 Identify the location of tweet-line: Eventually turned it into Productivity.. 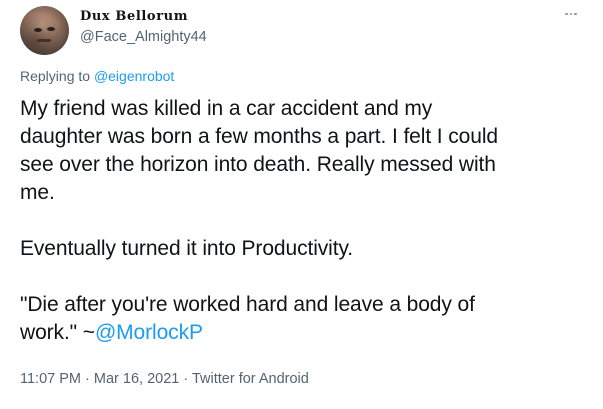
(187, 248).